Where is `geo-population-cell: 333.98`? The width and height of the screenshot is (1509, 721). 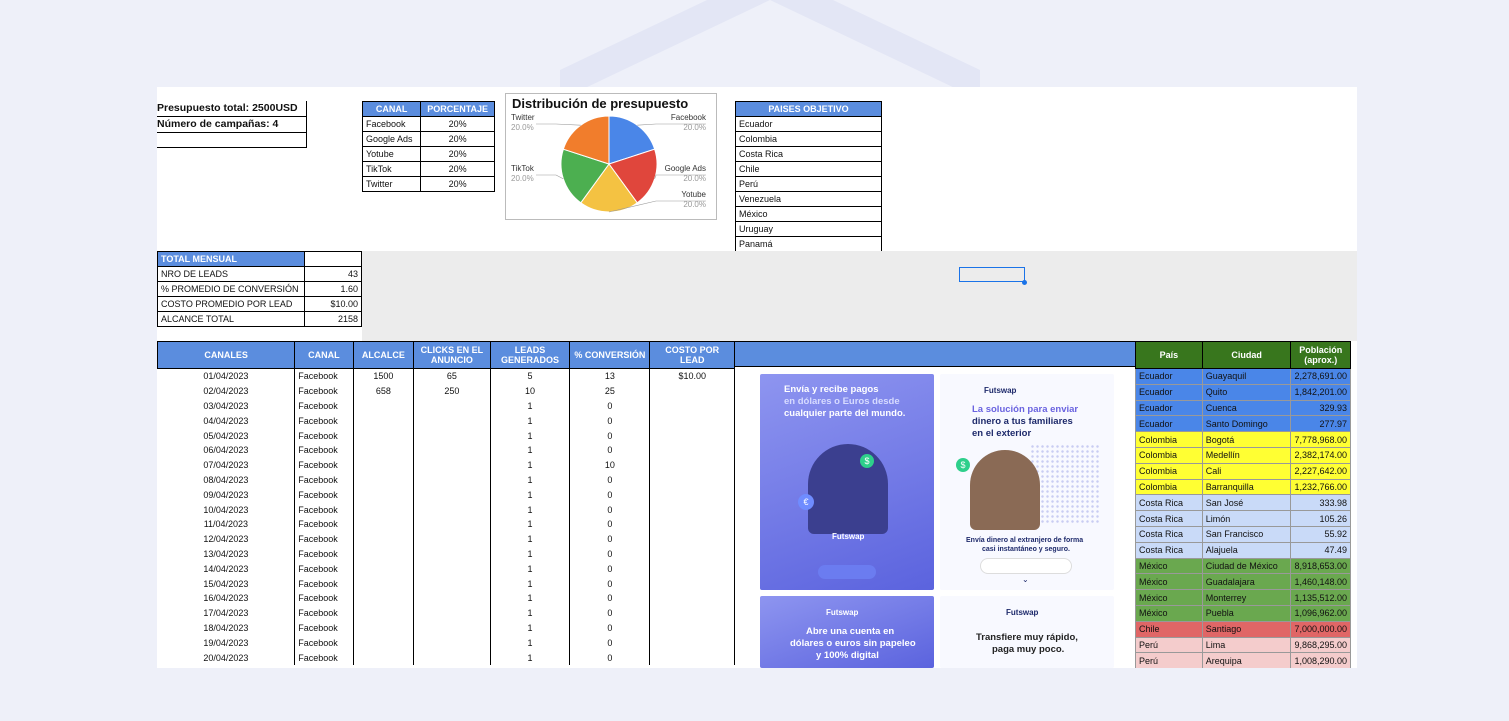 geo-population-cell: 333.98 is located at coordinates (1320, 503).